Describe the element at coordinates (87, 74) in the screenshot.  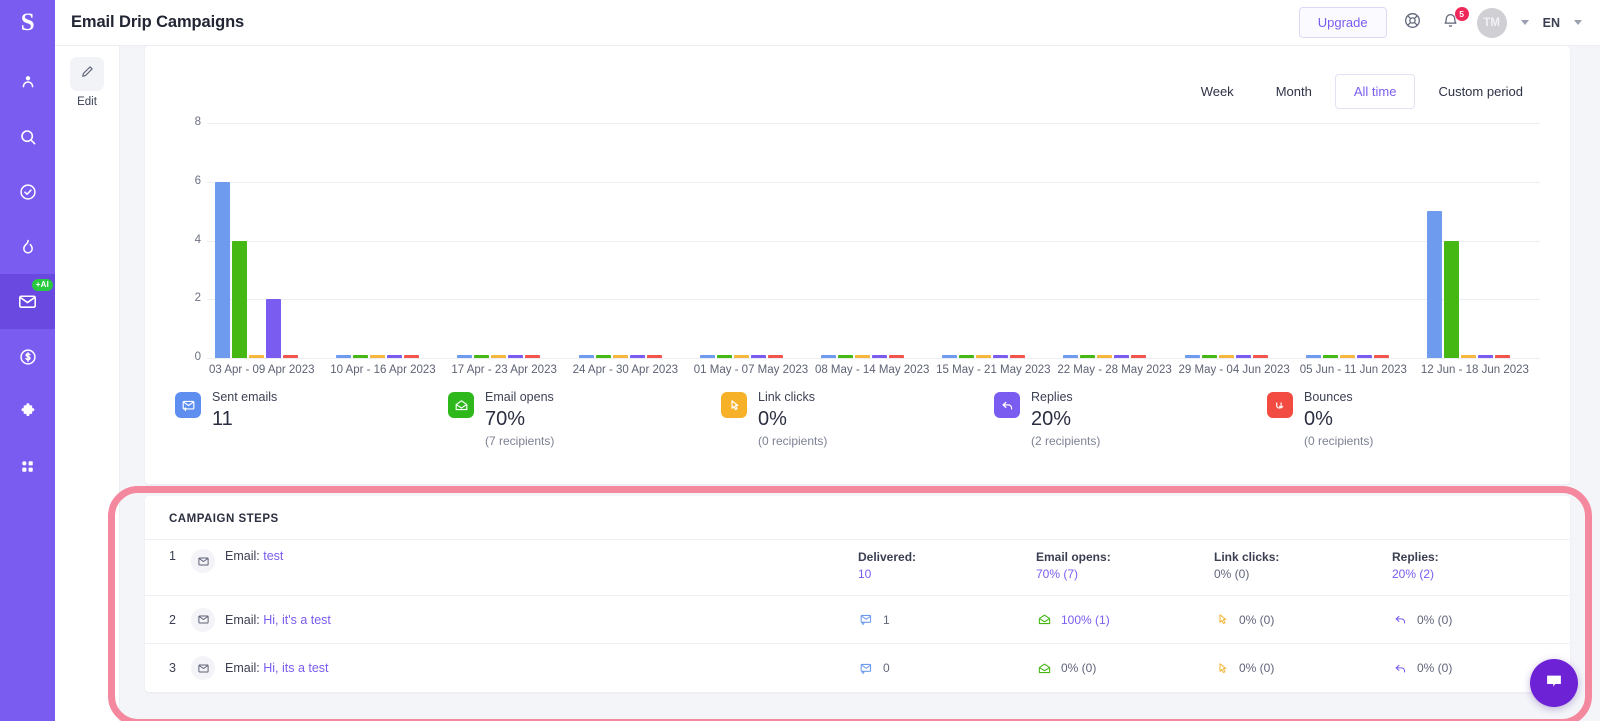
I see `edit-button` at that location.